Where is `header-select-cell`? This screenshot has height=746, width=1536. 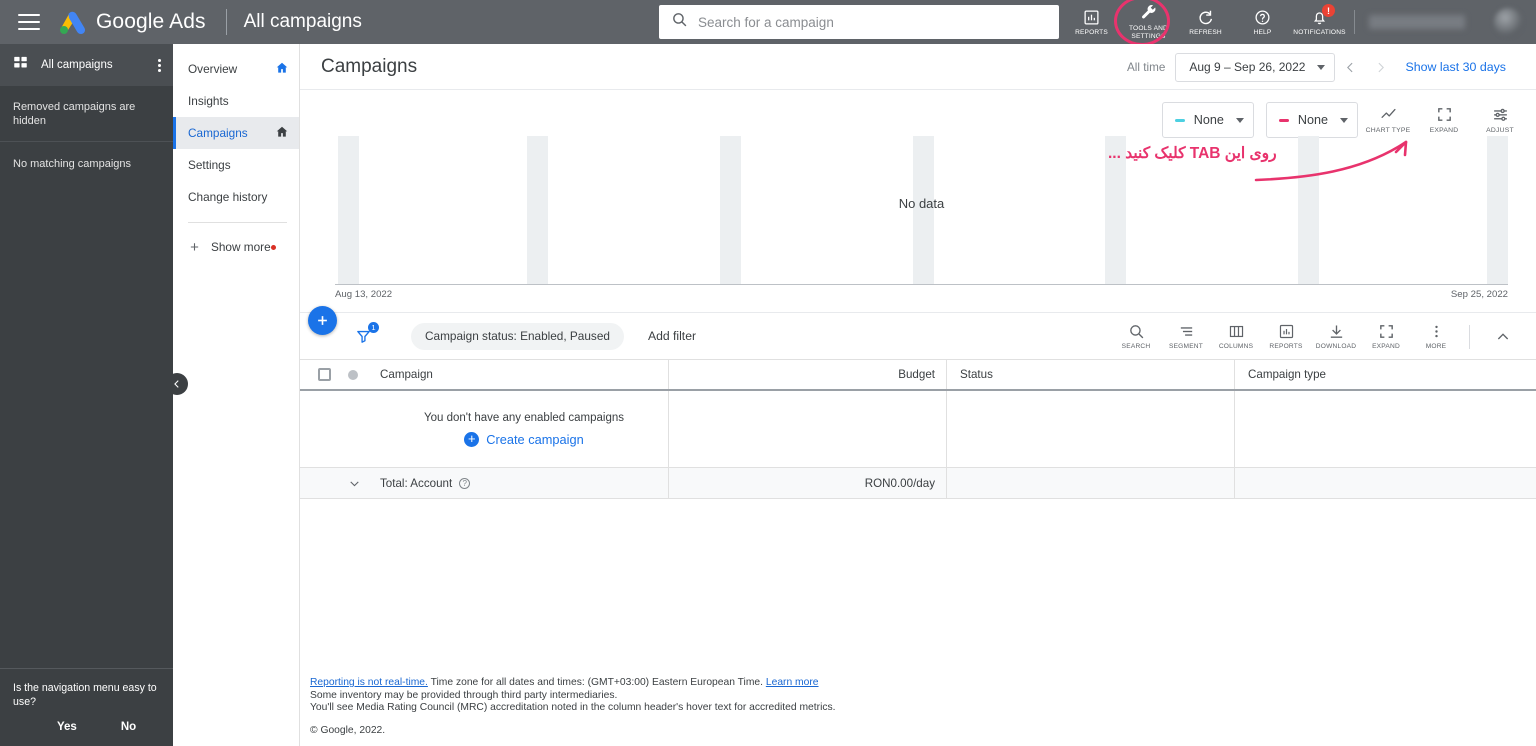
header-select-cell is located at coordinates (340, 374).